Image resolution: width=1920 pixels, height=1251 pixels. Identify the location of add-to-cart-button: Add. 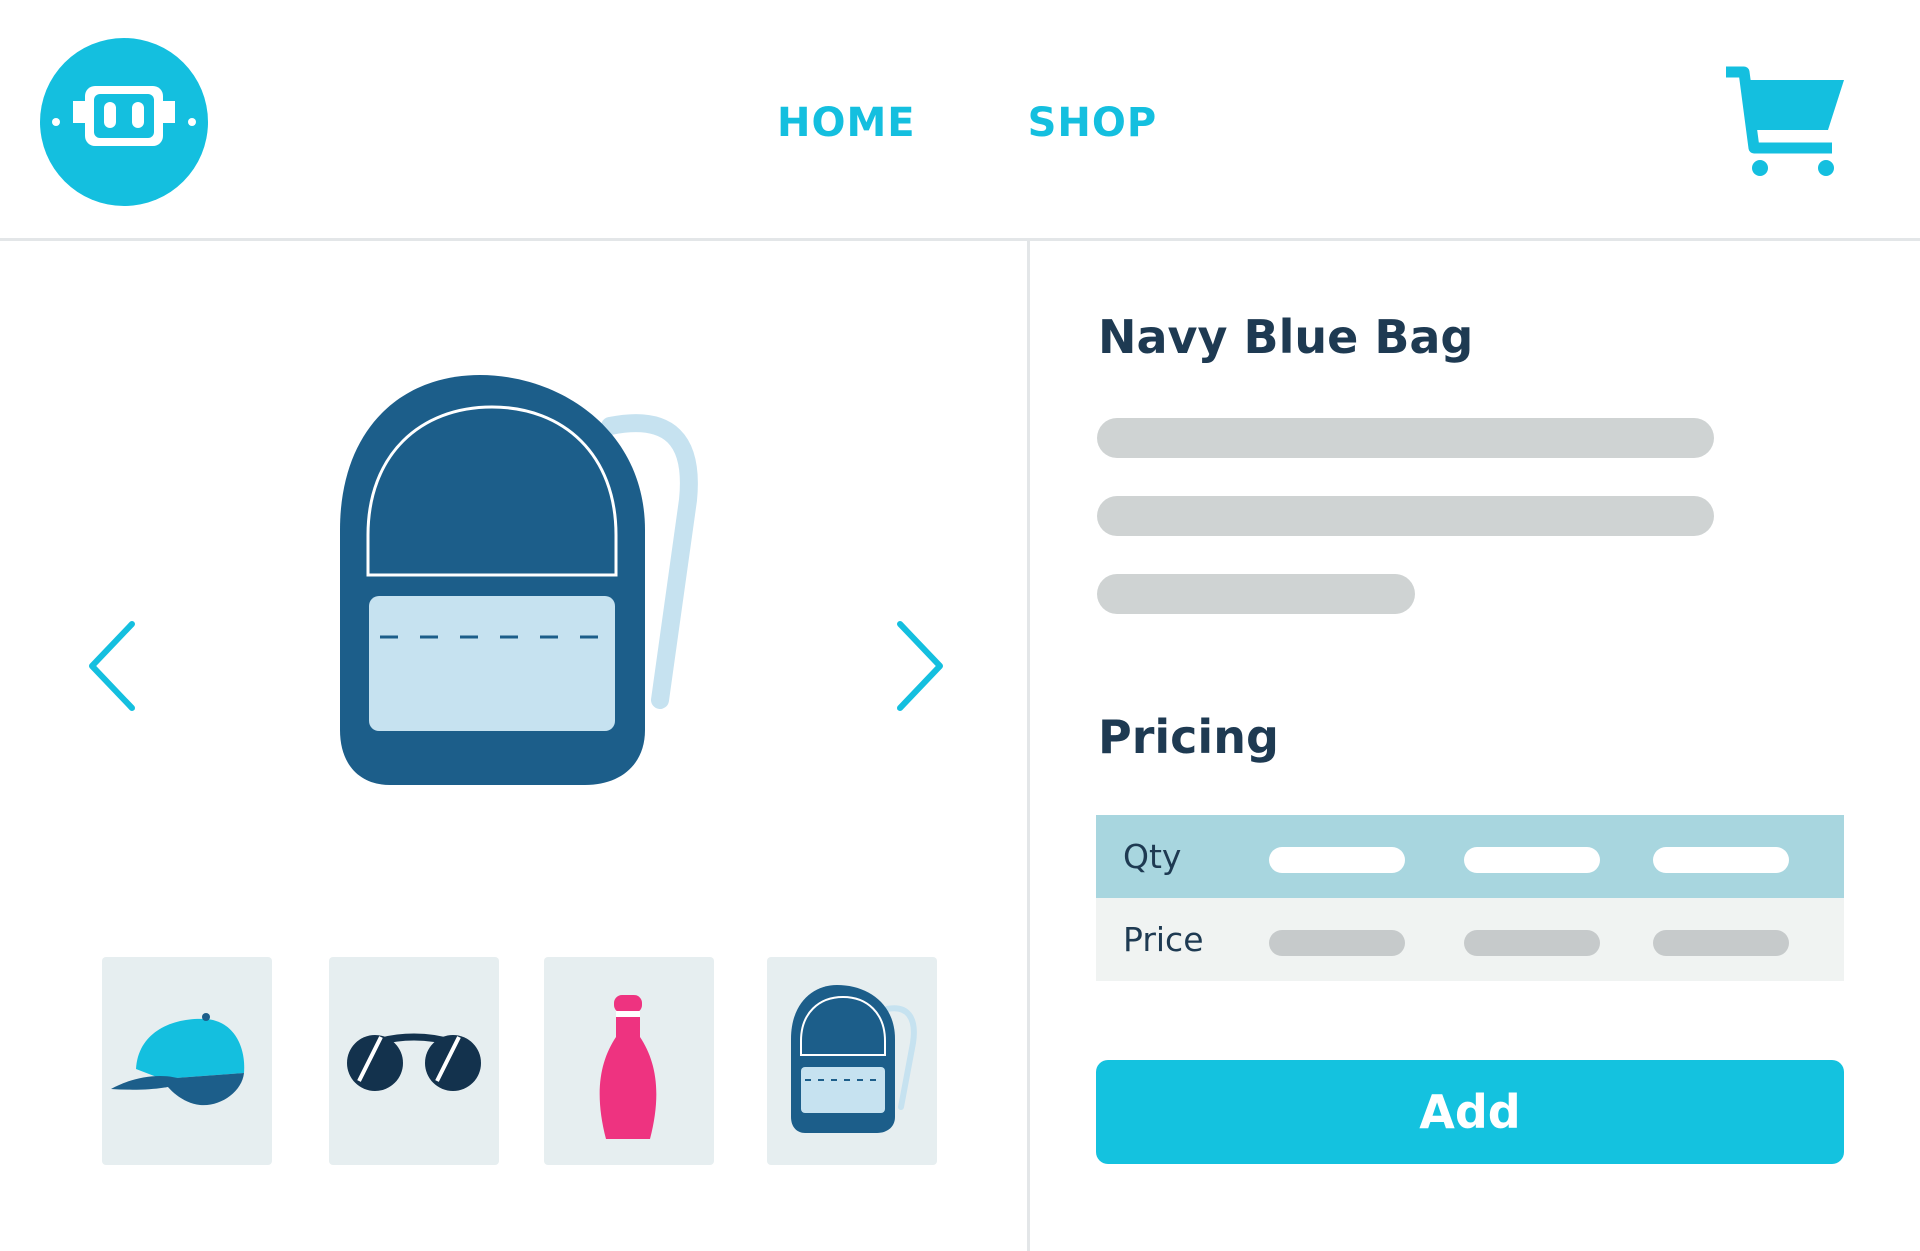
(1470, 1112).